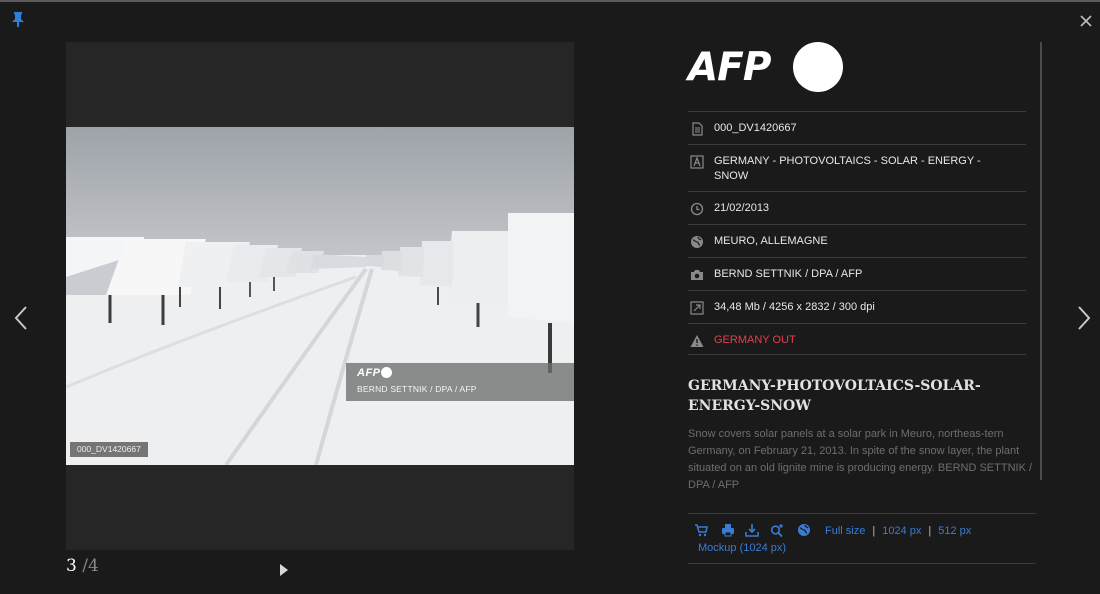 Image resolution: width=1100 pixels, height=594 pixels. I want to click on meta-row-id: 000_DV1420667, so click(857, 127).